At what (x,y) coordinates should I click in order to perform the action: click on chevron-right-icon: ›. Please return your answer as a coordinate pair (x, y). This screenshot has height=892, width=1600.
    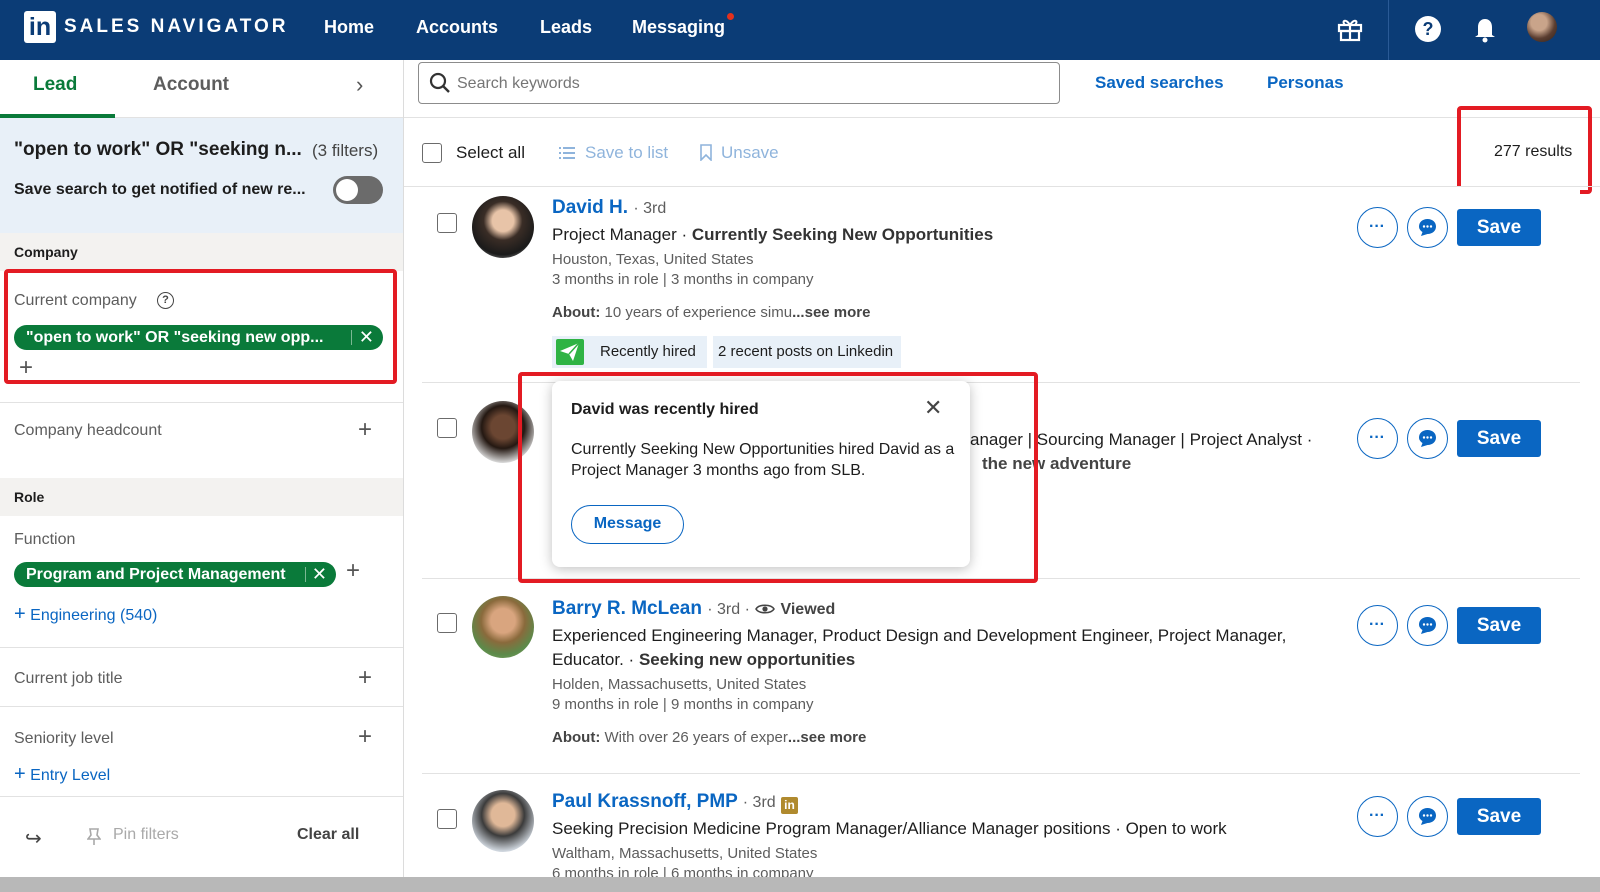
    Looking at the image, I should click on (359, 85).